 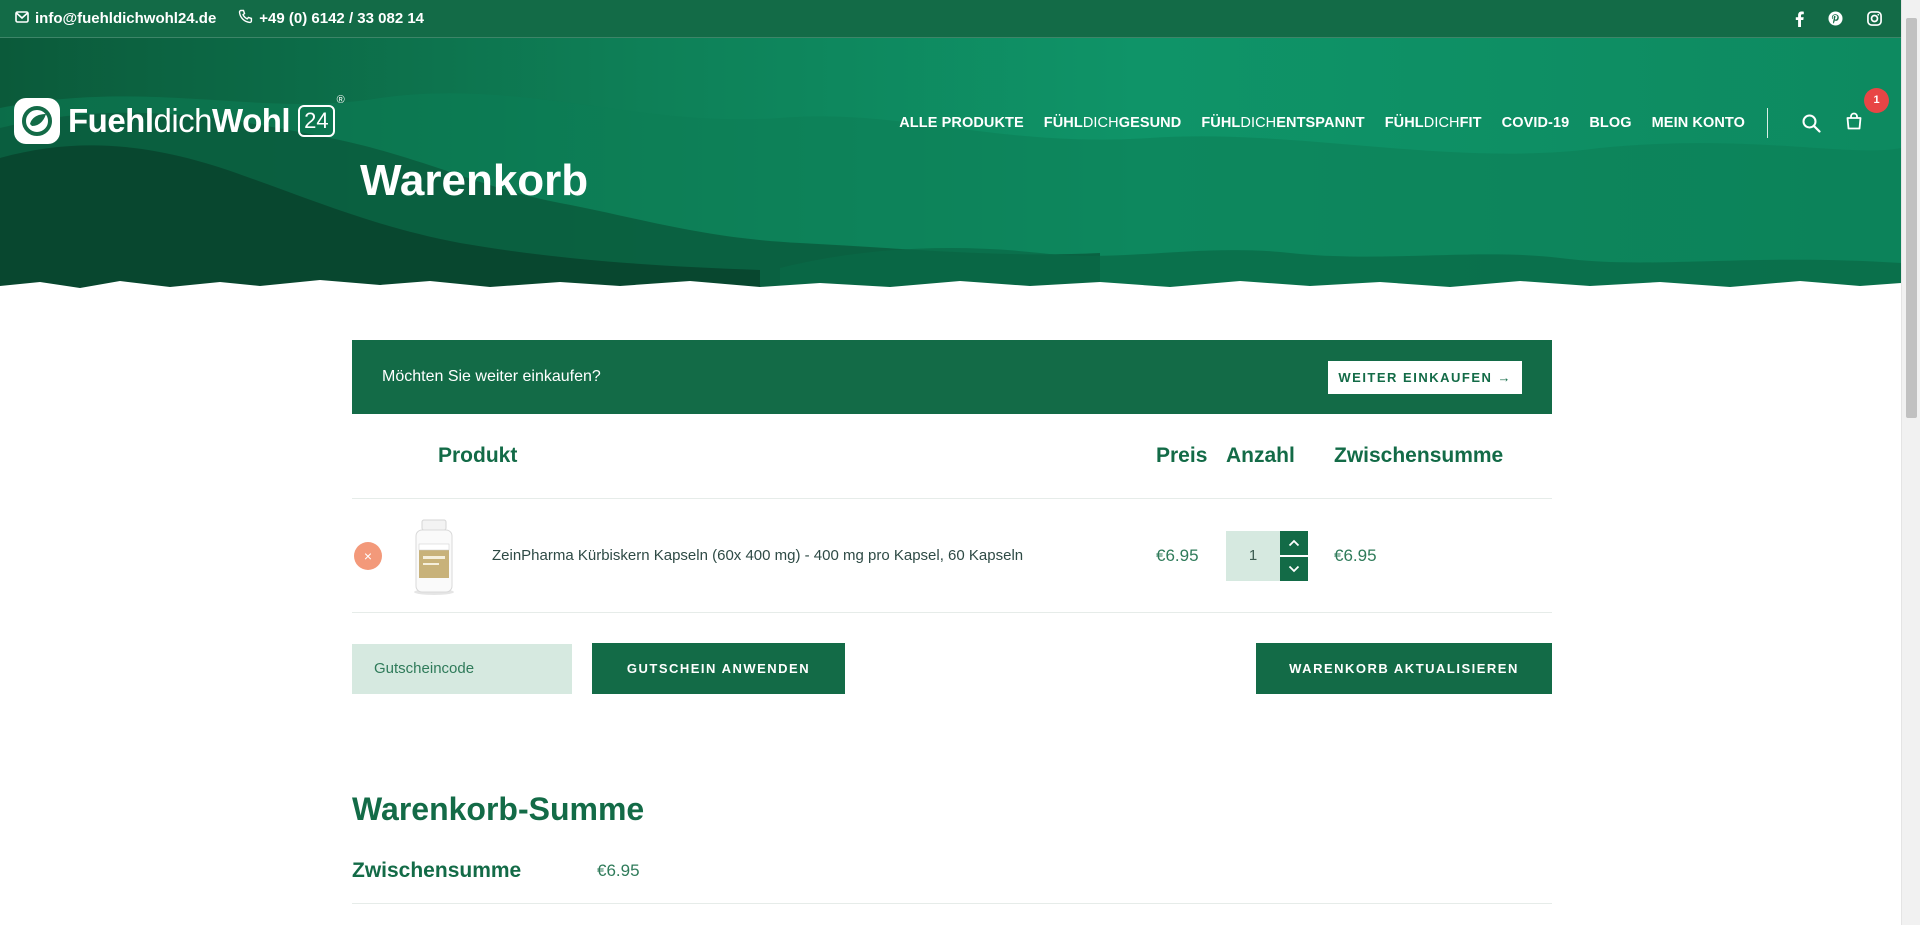 What do you see at coordinates (491, 376) in the screenshot?
I see `notice-text: Möchten Sie weiter einkaufen?` at bounding box center [491, 376].